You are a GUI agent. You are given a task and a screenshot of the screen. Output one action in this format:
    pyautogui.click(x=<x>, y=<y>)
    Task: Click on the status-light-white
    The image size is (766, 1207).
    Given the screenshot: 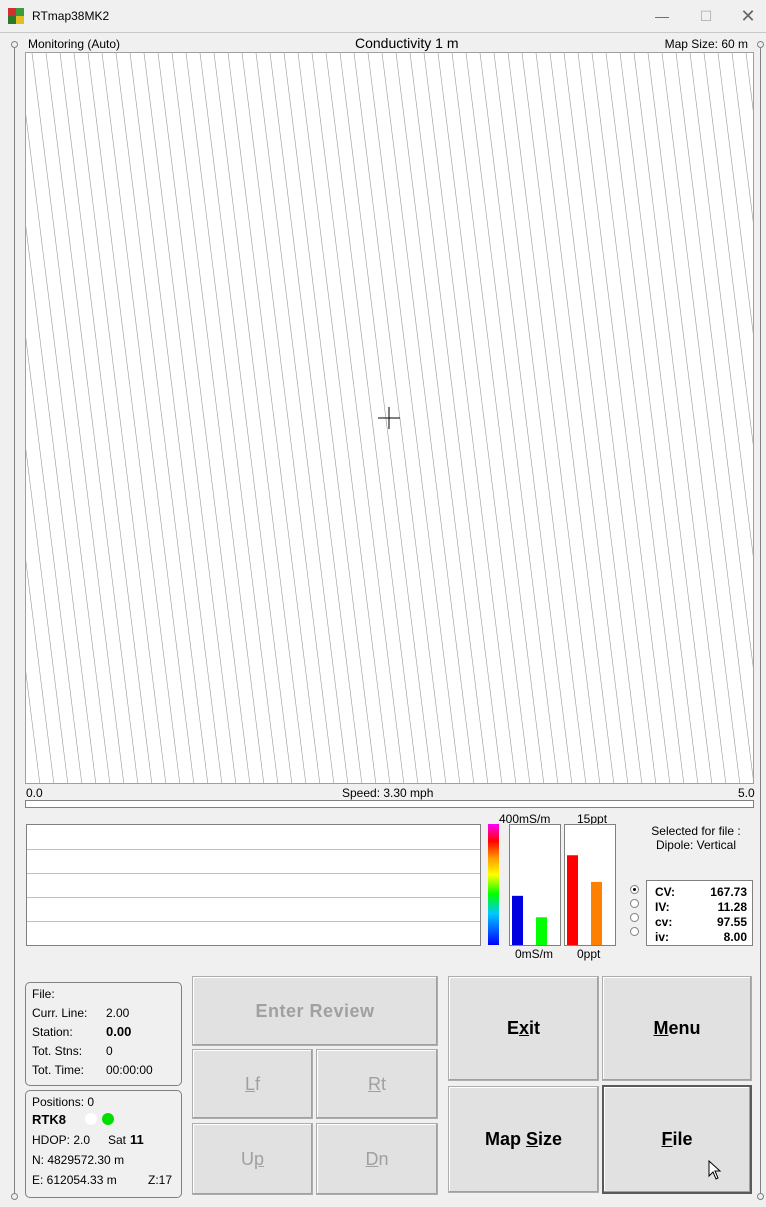 What is the action you would take?
    pyautogui.click(x=91, y=1119)
    